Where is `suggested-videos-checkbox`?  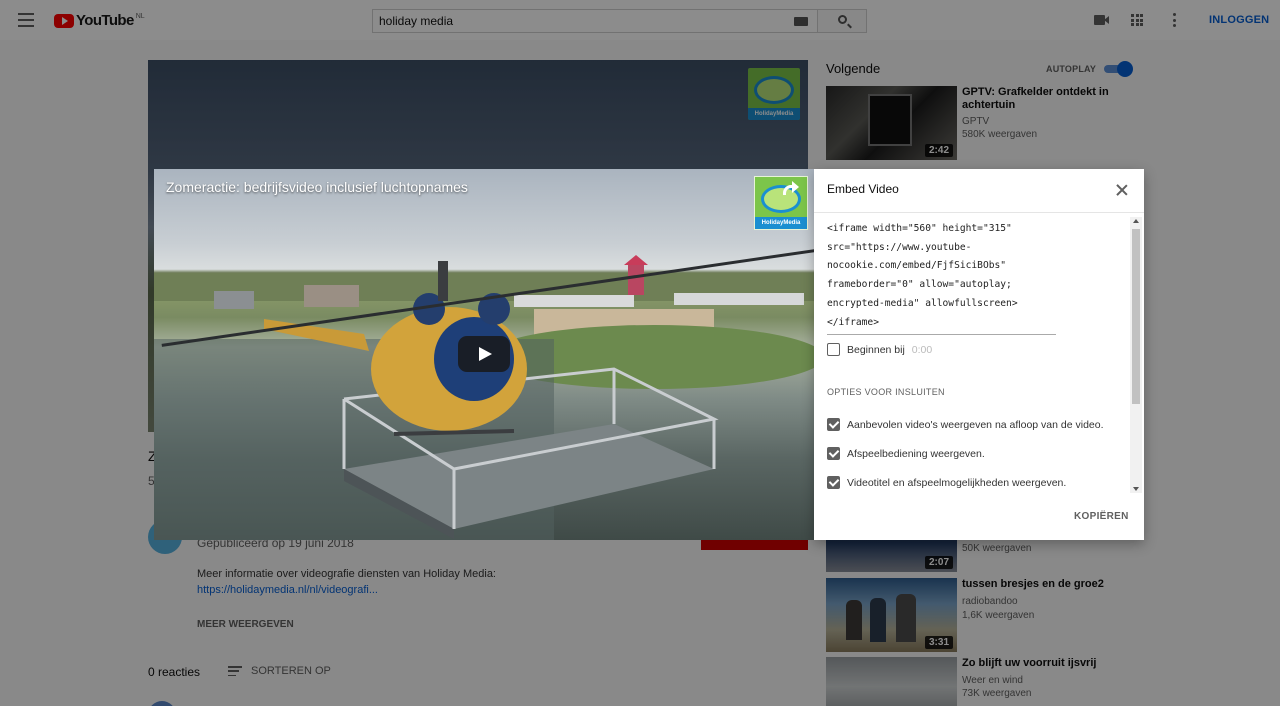 suggested-videos-checkbox is located at coordinates (833, 424).